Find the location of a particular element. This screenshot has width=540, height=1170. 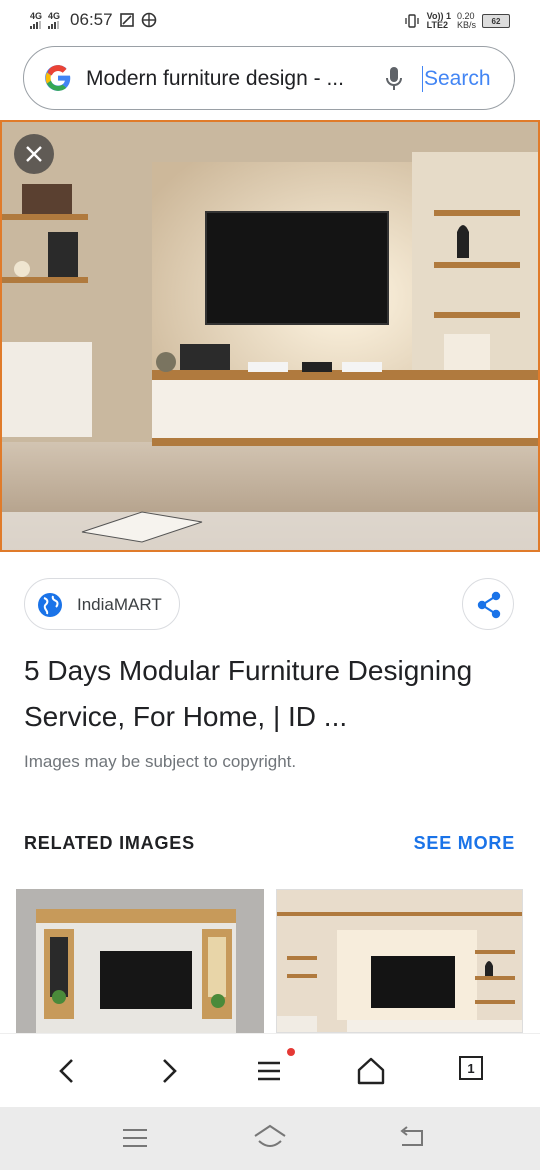

system-back-icon is located at coordinates (411, 1138).